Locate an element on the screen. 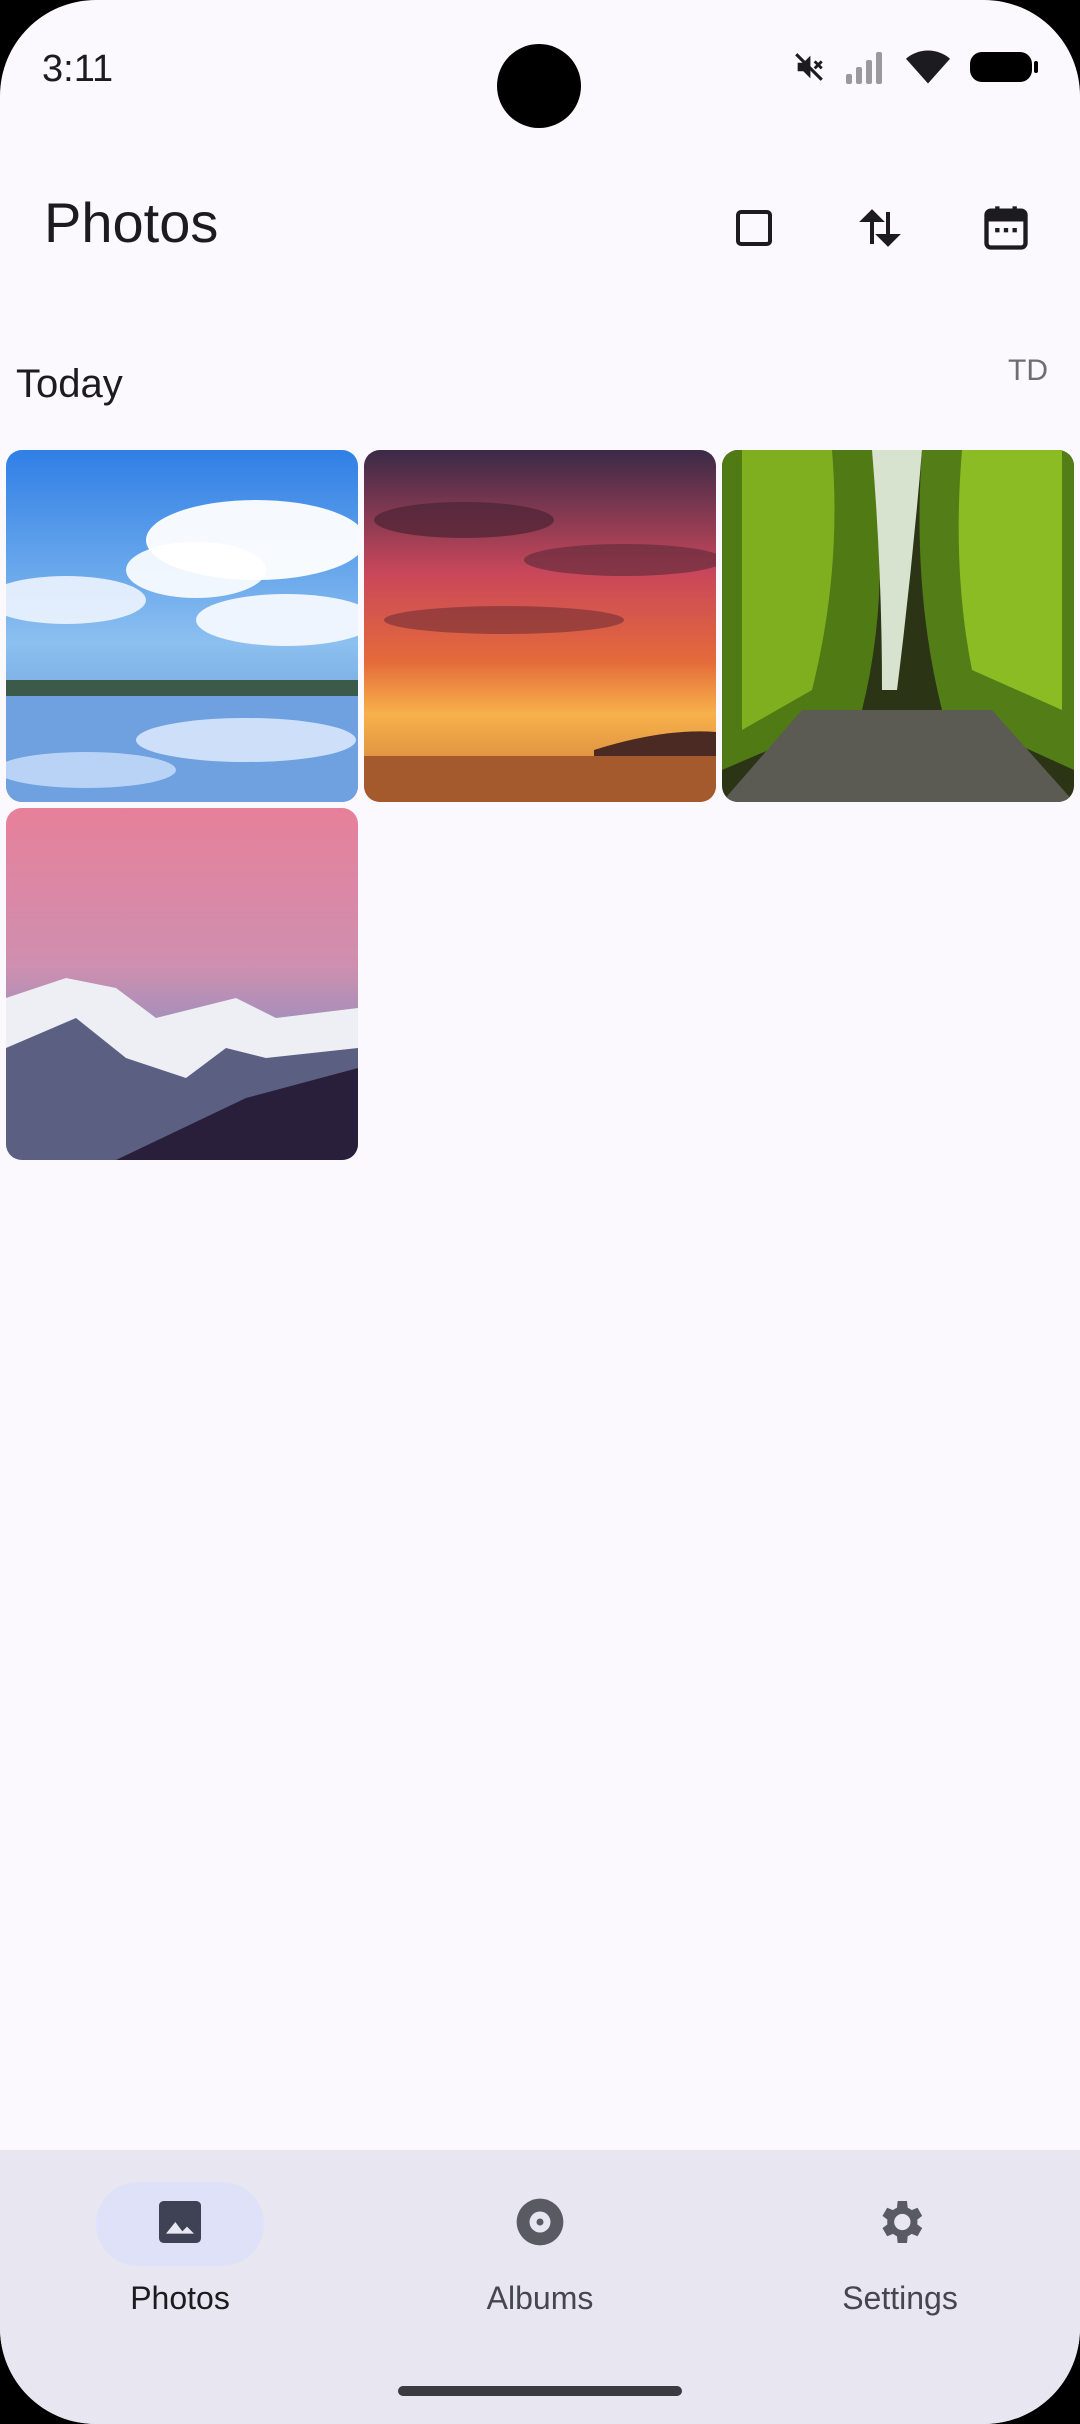  select-square-icon is located at coordinates (754, 228).